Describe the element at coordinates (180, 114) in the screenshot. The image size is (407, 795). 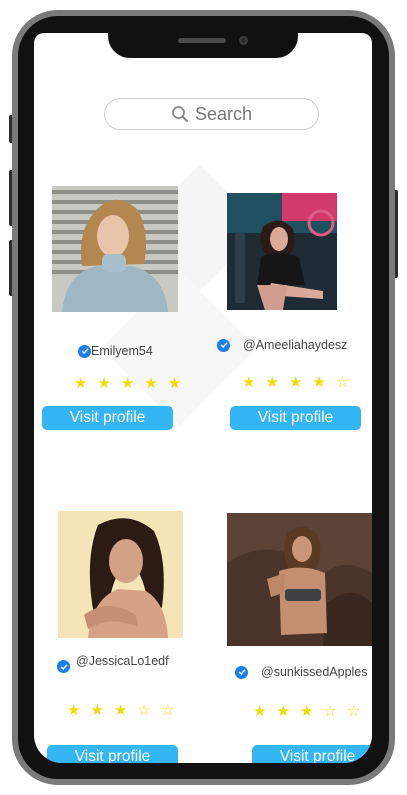
I see `search-icon` at that location.